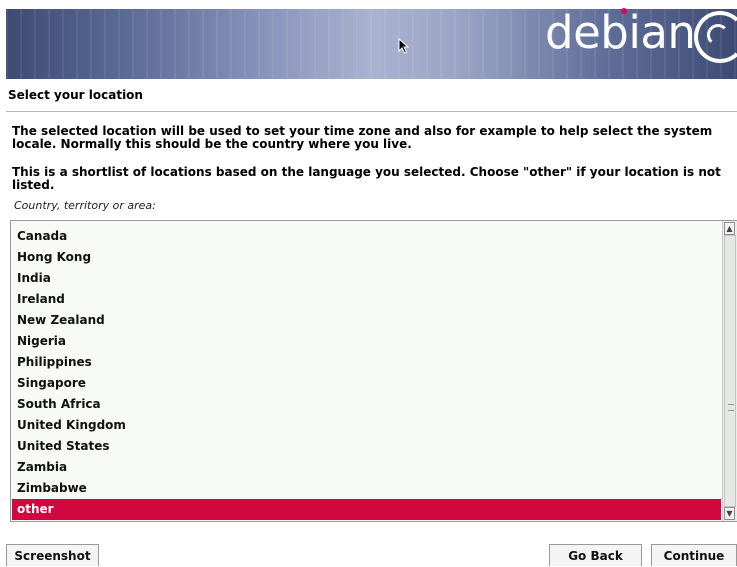  I want to click on country-list-item: Singapore, so click(366, 383).